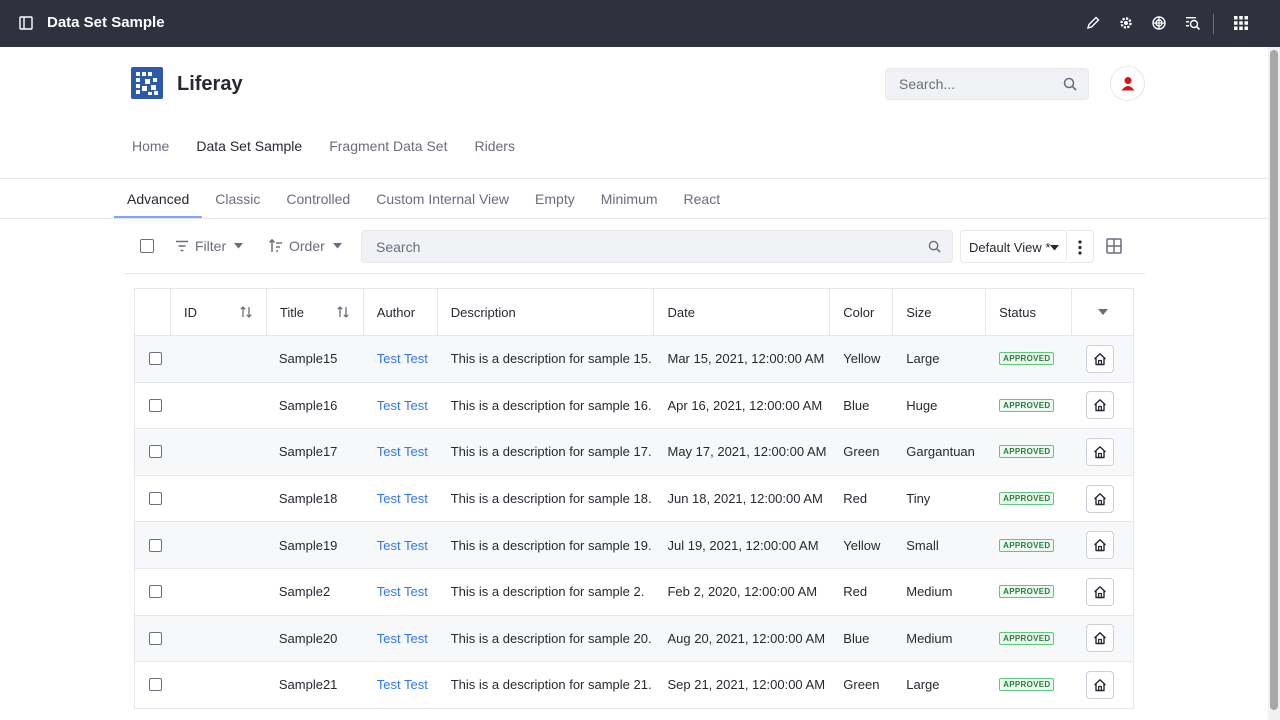 The height and width of the screenshot is (720, 1280). What do you see at coordinates (551, 405) in the screenshot?
I see `cell-description: This is a description for sample 16.` at bounding box center [551, 405].